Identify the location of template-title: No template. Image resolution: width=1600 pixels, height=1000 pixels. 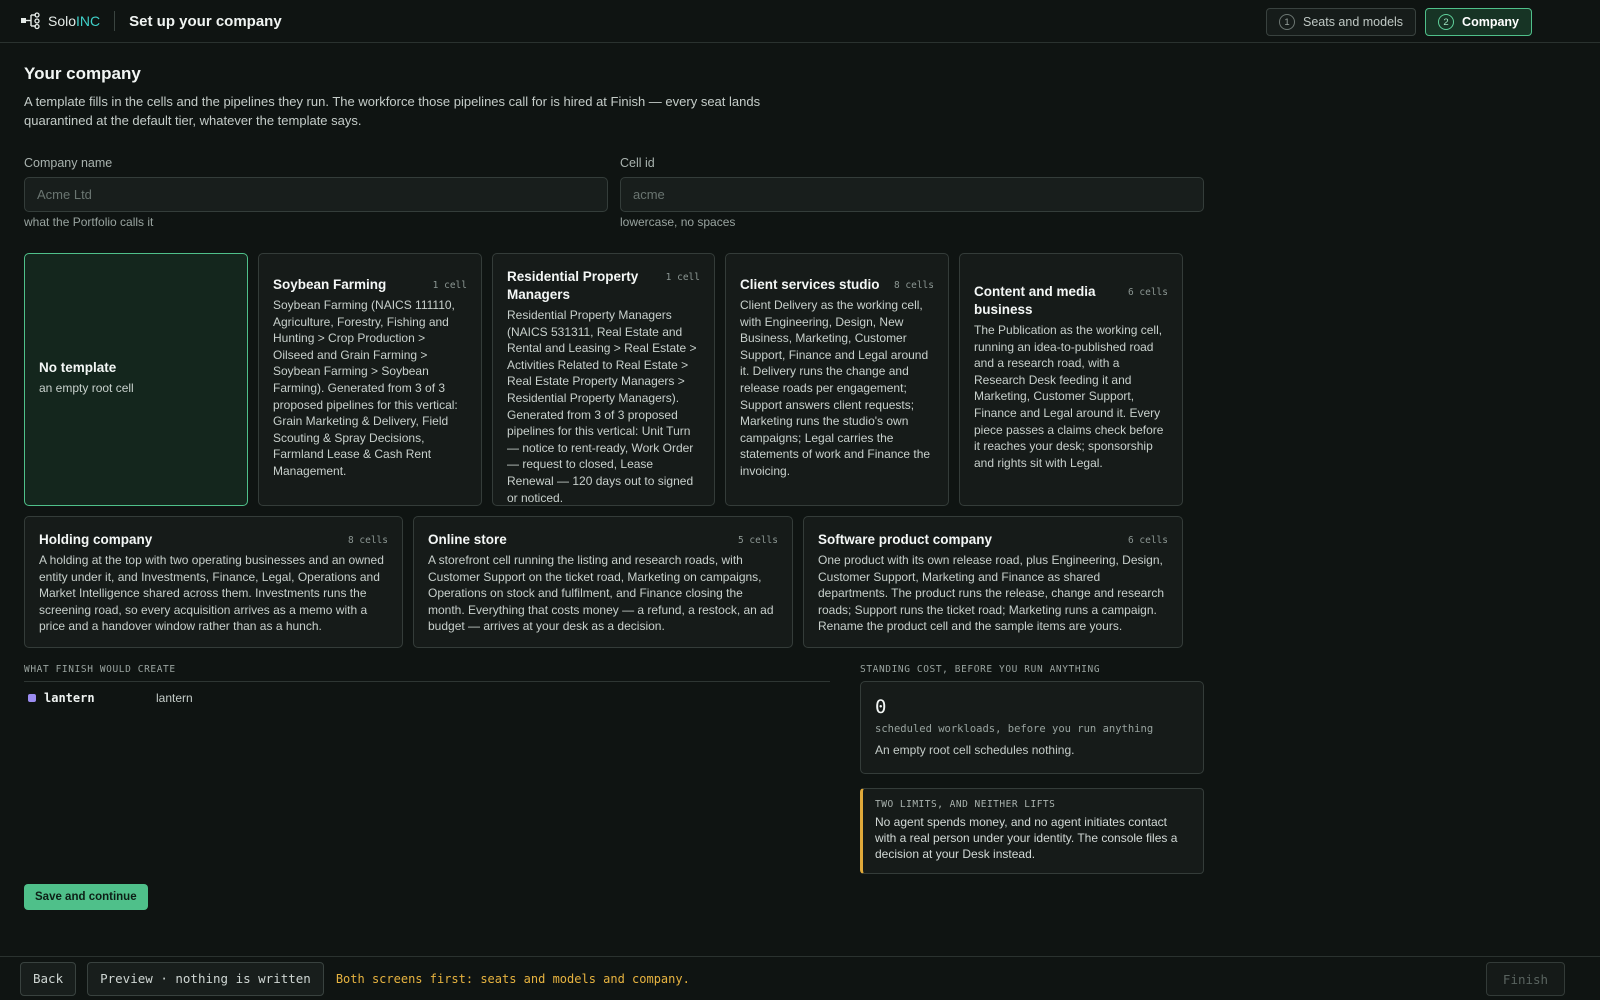
(78, 367).